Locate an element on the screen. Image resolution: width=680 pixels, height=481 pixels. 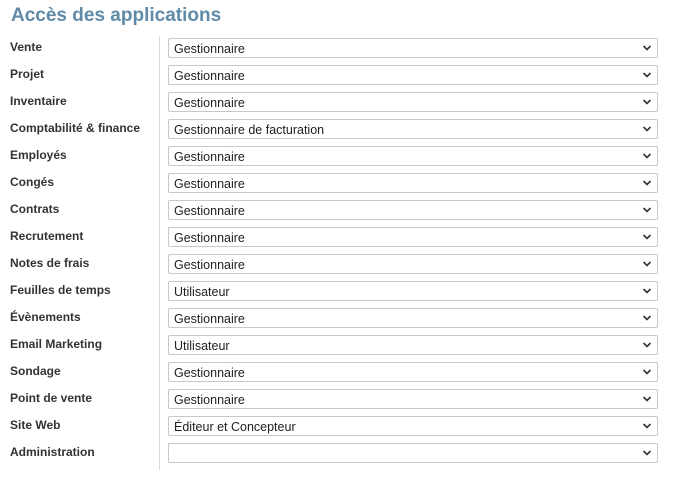
access-select-employes: Gestionnaire is located at coordinates (413, 156).